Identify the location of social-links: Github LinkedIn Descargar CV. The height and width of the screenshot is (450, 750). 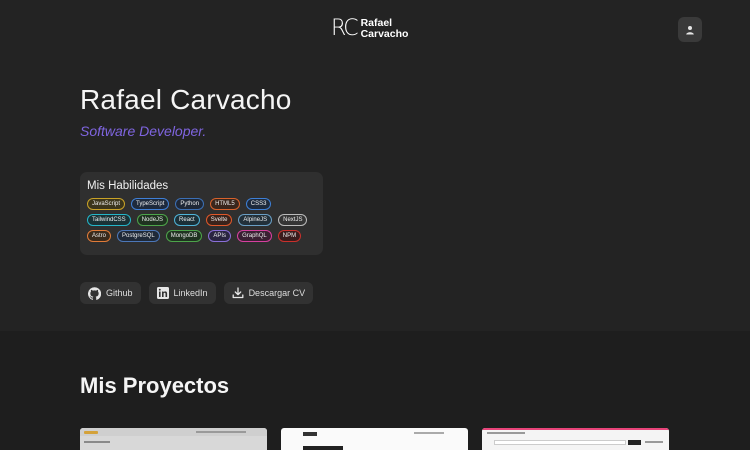
(197, 293).